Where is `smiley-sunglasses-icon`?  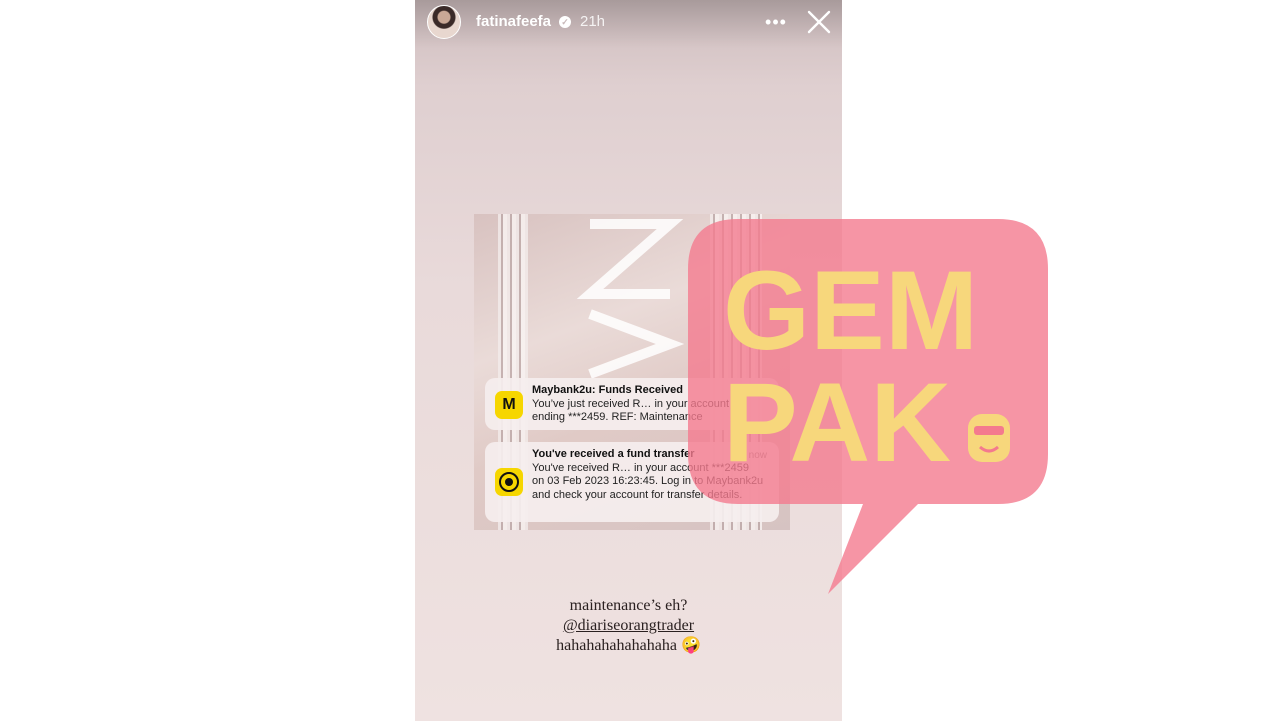
smiley-sunglasses-icon is located at coordinates (989, 438).